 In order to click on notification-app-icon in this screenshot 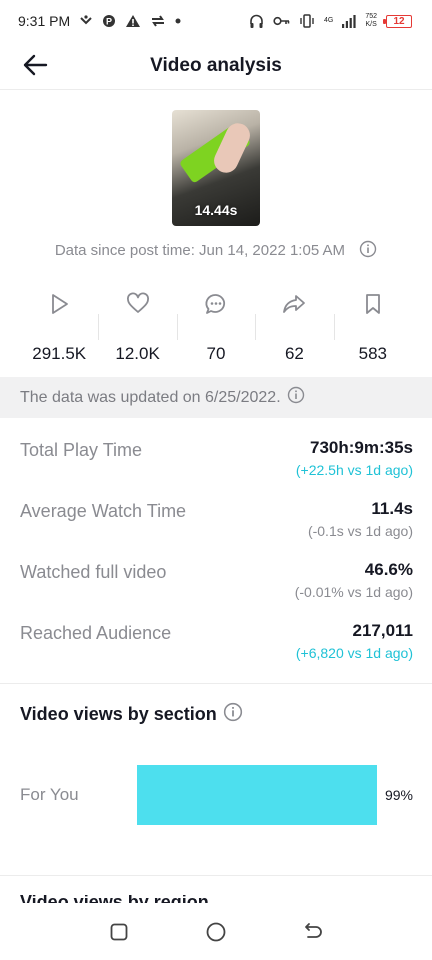, I will do `click(86, 21)`.